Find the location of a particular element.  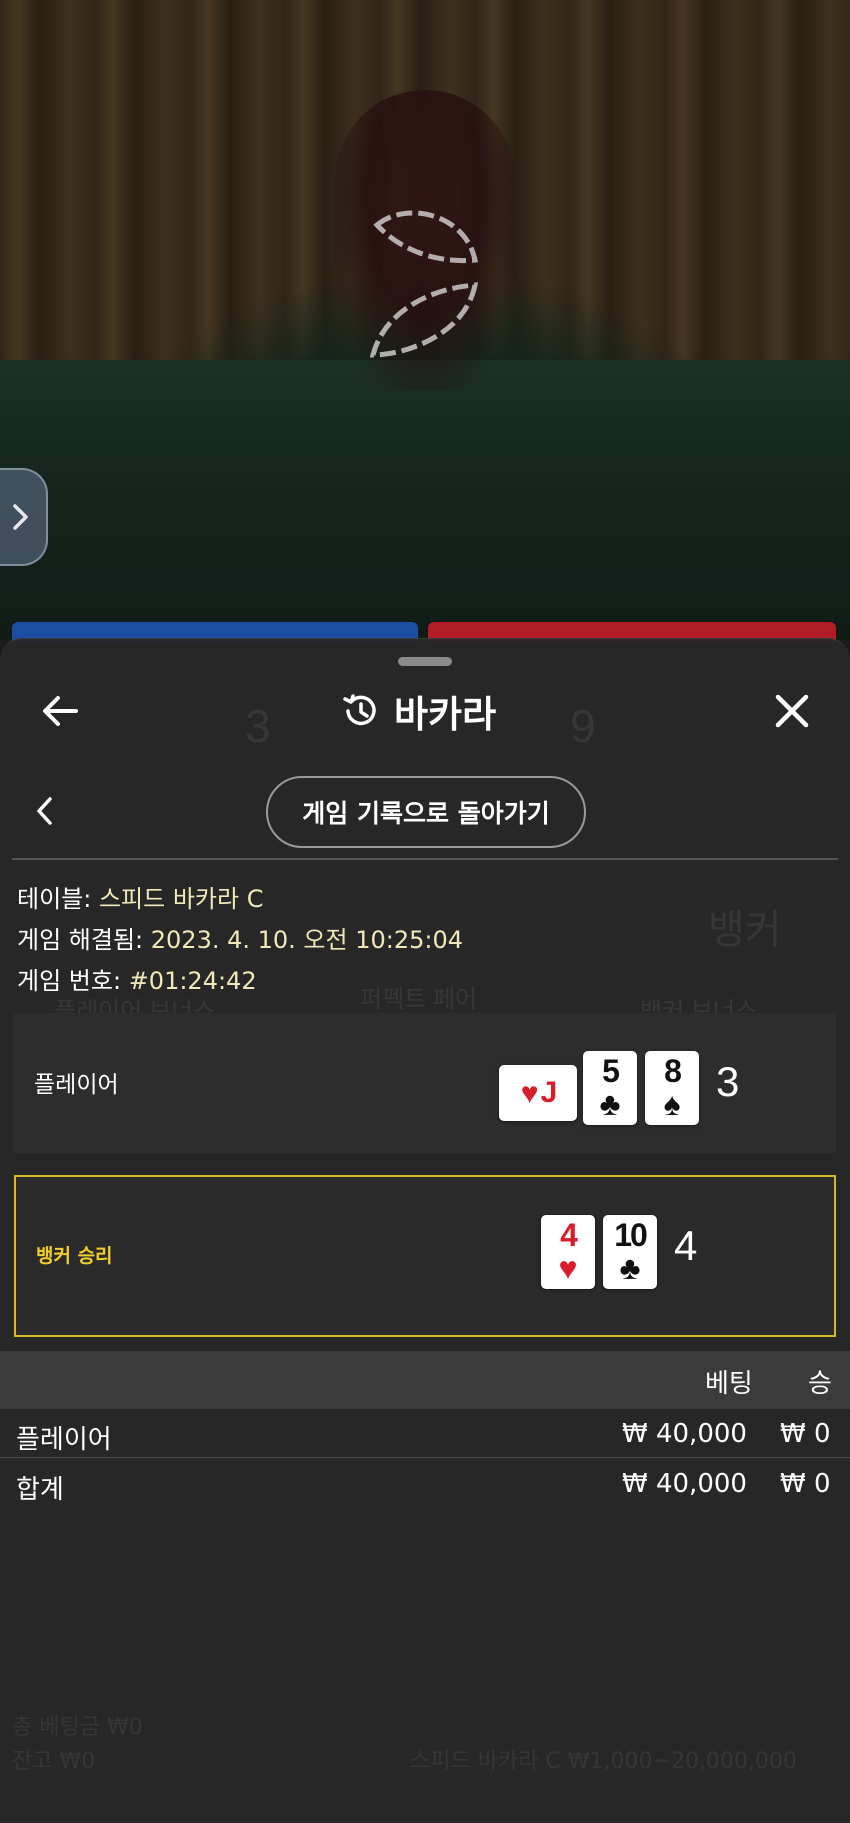

total-bet-amount: ₩ 40,000 is located at coordinates (684, 1484).